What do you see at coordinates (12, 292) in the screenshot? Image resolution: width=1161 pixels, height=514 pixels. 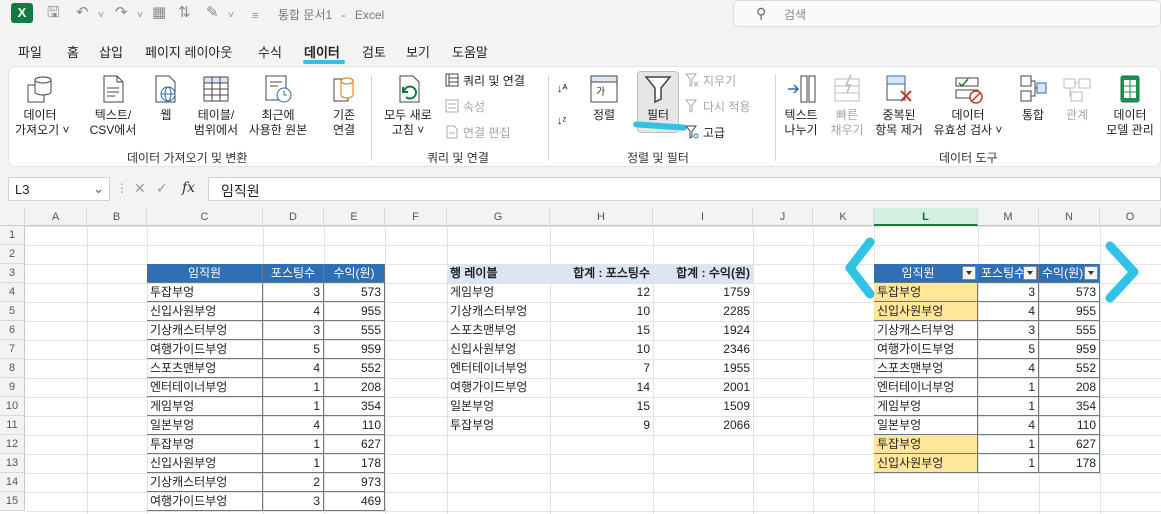 I see `row-header-4: 4` at bounding box center [12, 292].